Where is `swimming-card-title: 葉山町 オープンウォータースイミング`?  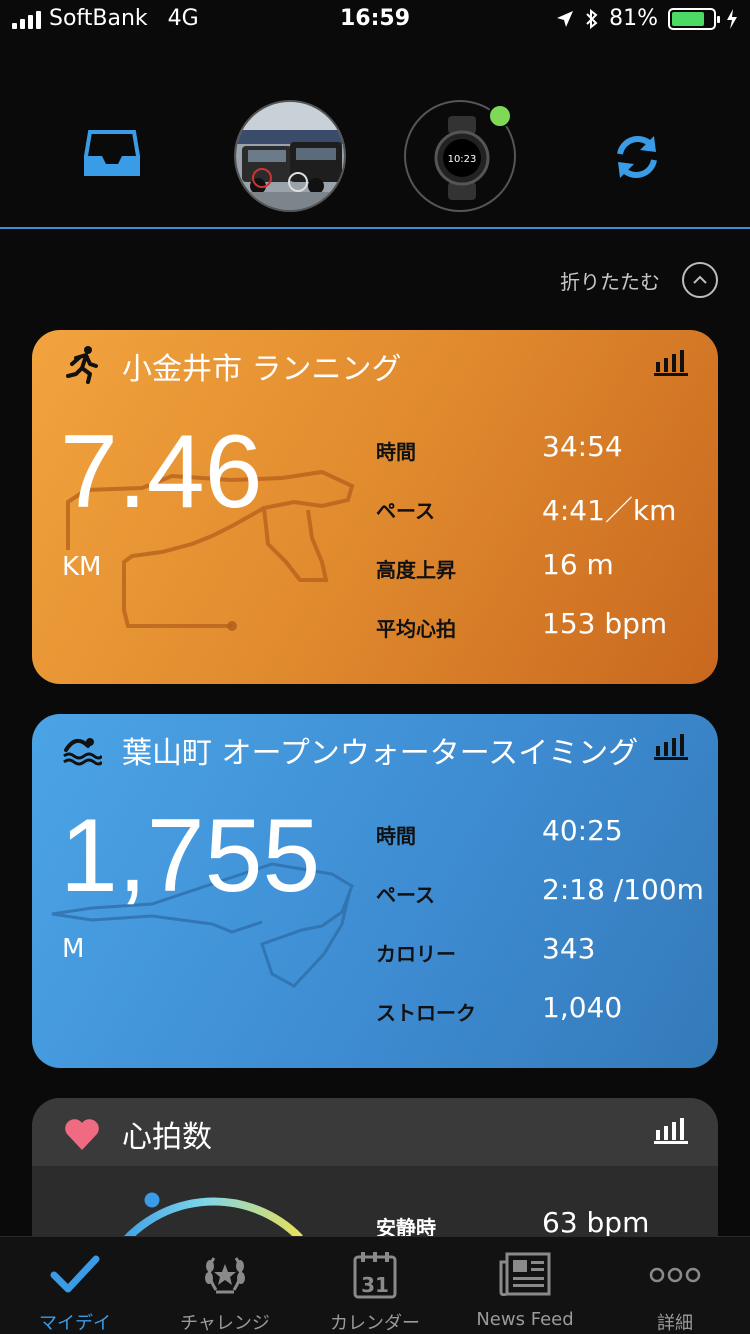 swimming-card-title: 葉山町 オープンウォータースイミング is located at coordinates (380, 753).